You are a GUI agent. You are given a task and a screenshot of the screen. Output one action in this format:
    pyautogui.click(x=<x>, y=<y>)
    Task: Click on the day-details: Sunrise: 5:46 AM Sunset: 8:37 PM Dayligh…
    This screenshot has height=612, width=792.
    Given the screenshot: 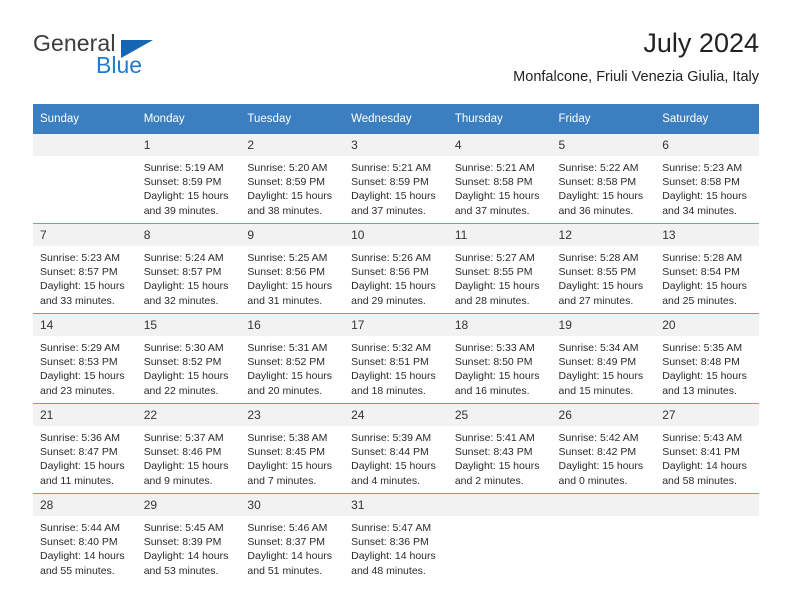 What is the action you would take?
    pyautogui.click(x=292, y=547)
    